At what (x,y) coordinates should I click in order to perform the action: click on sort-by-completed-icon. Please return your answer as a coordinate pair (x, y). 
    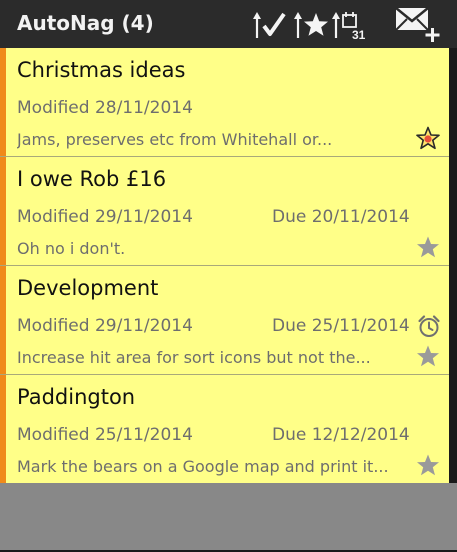
    Looking at the image, I should click on (273, 25).